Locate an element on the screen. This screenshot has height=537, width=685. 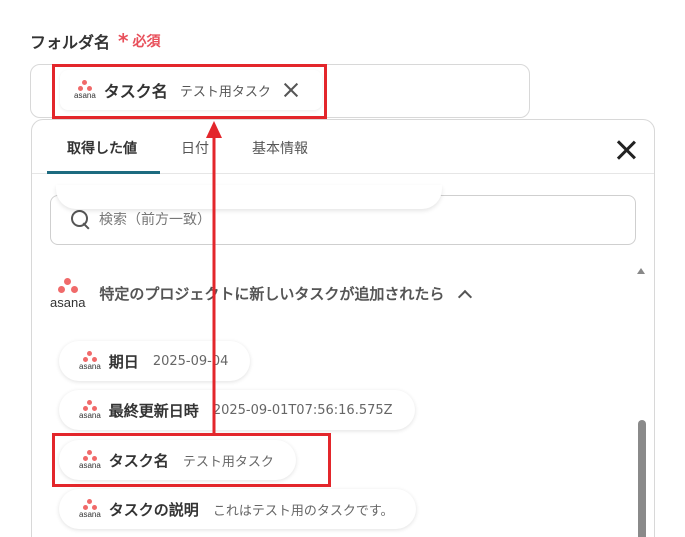
tab-retrieved-values: 取得した値 is located at coordinates (102, 148).